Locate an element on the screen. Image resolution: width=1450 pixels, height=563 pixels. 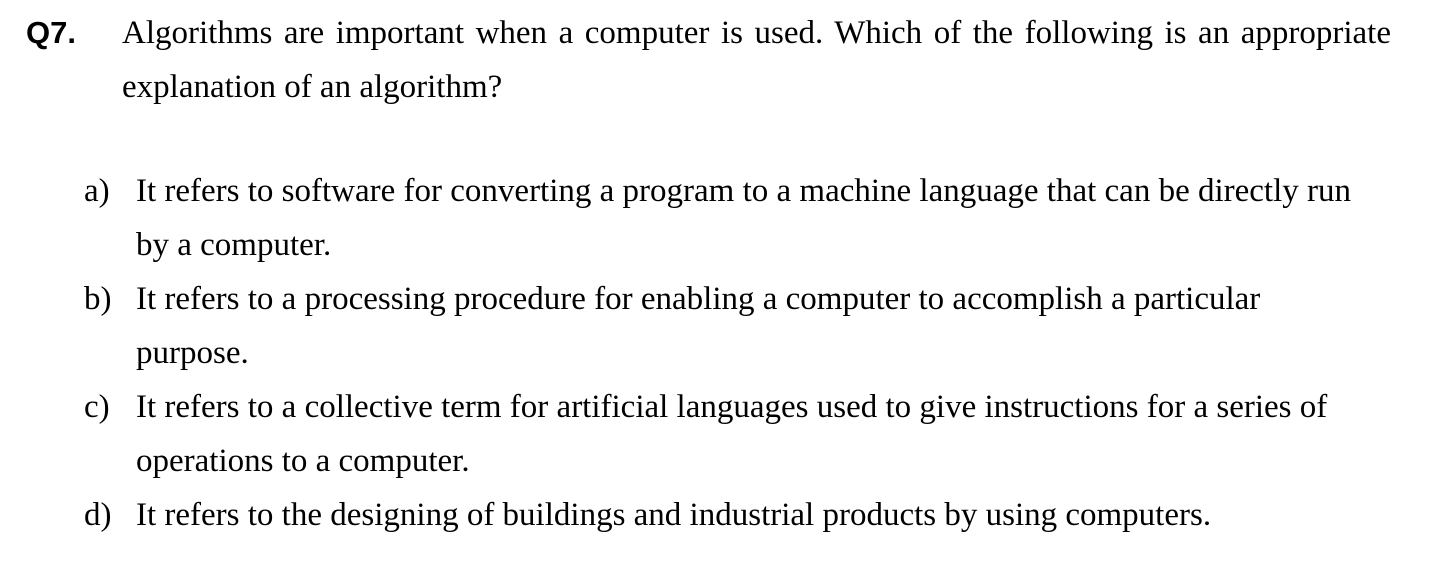
question-number: Q7. is located at coordinates (51, 32).